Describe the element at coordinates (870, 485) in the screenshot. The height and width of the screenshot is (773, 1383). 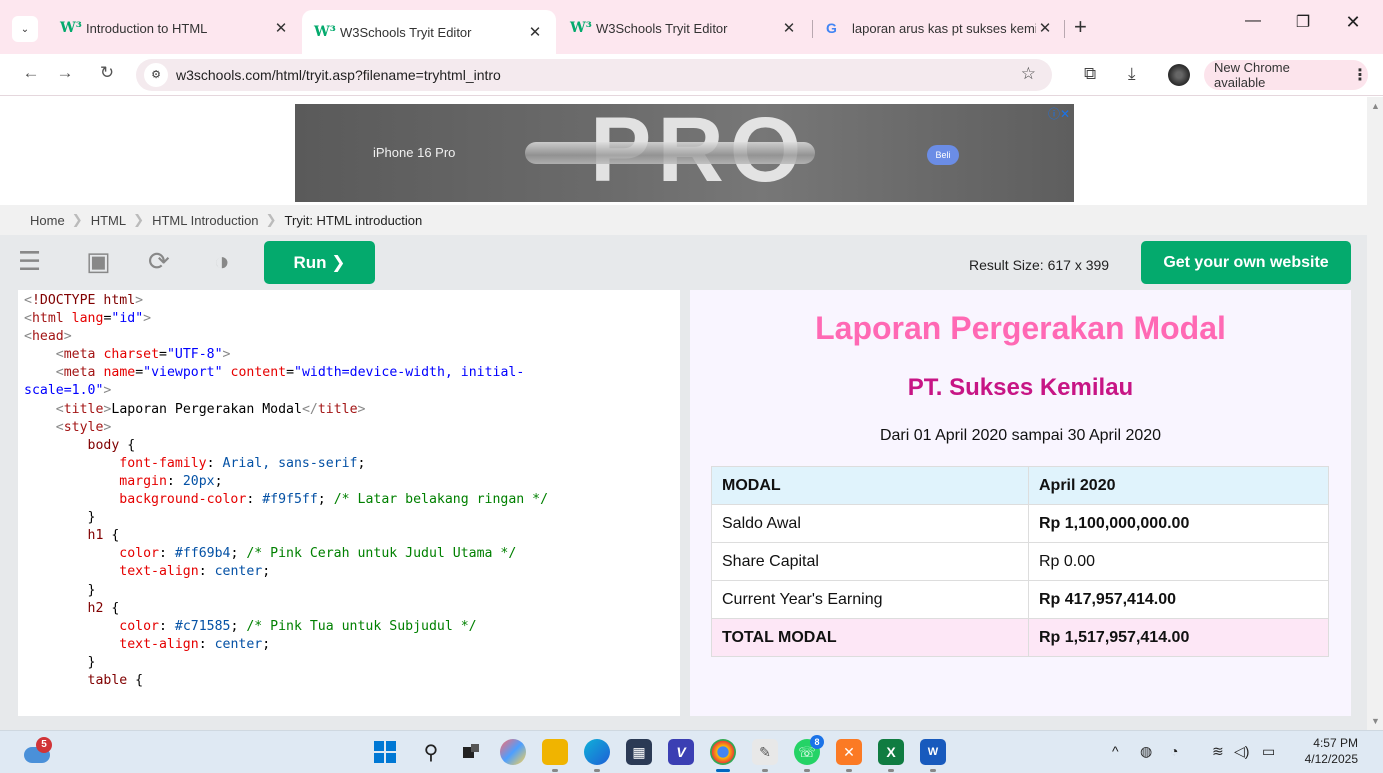
I see `table-header: MODAL` at that location.